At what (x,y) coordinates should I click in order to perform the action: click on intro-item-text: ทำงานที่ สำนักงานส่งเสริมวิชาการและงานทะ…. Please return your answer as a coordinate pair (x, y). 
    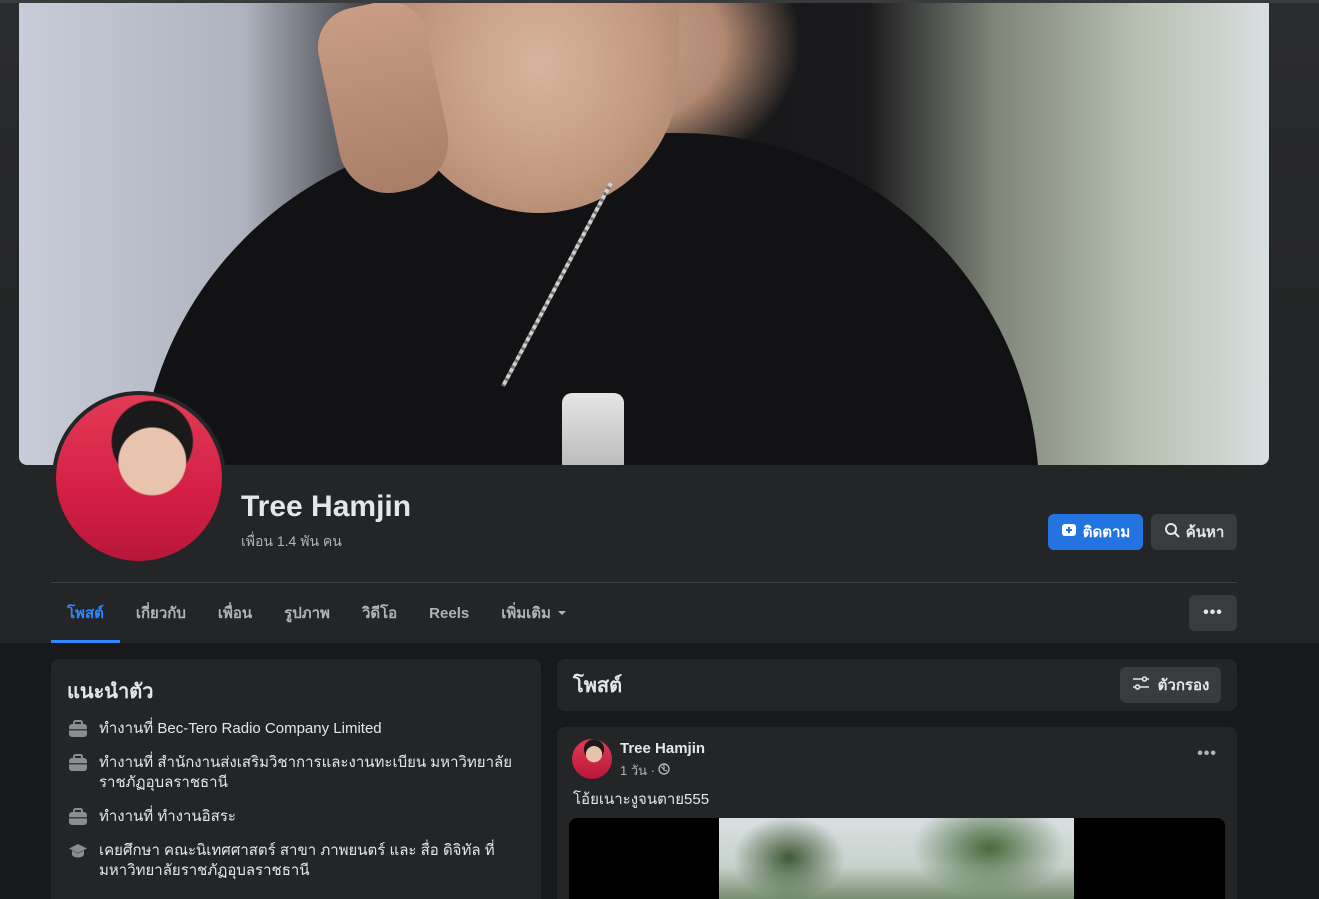
    Looking at the image, I should click on (305, 772).